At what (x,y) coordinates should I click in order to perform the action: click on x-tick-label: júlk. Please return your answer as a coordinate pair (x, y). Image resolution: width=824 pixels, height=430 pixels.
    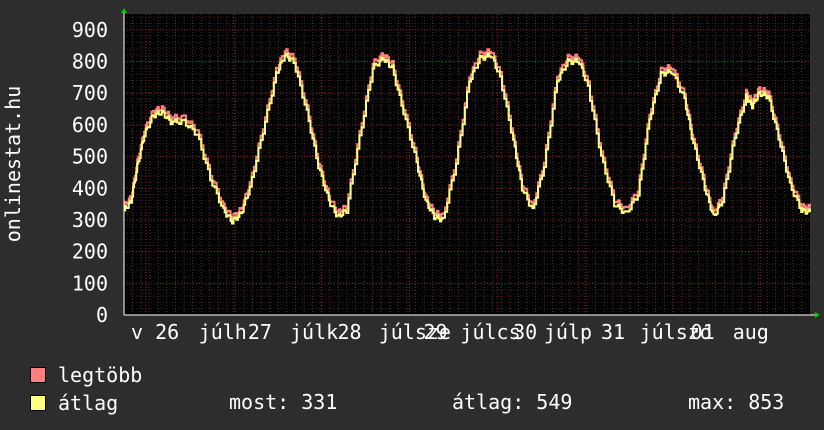
    Looking at the image, I should click on (314, 332).